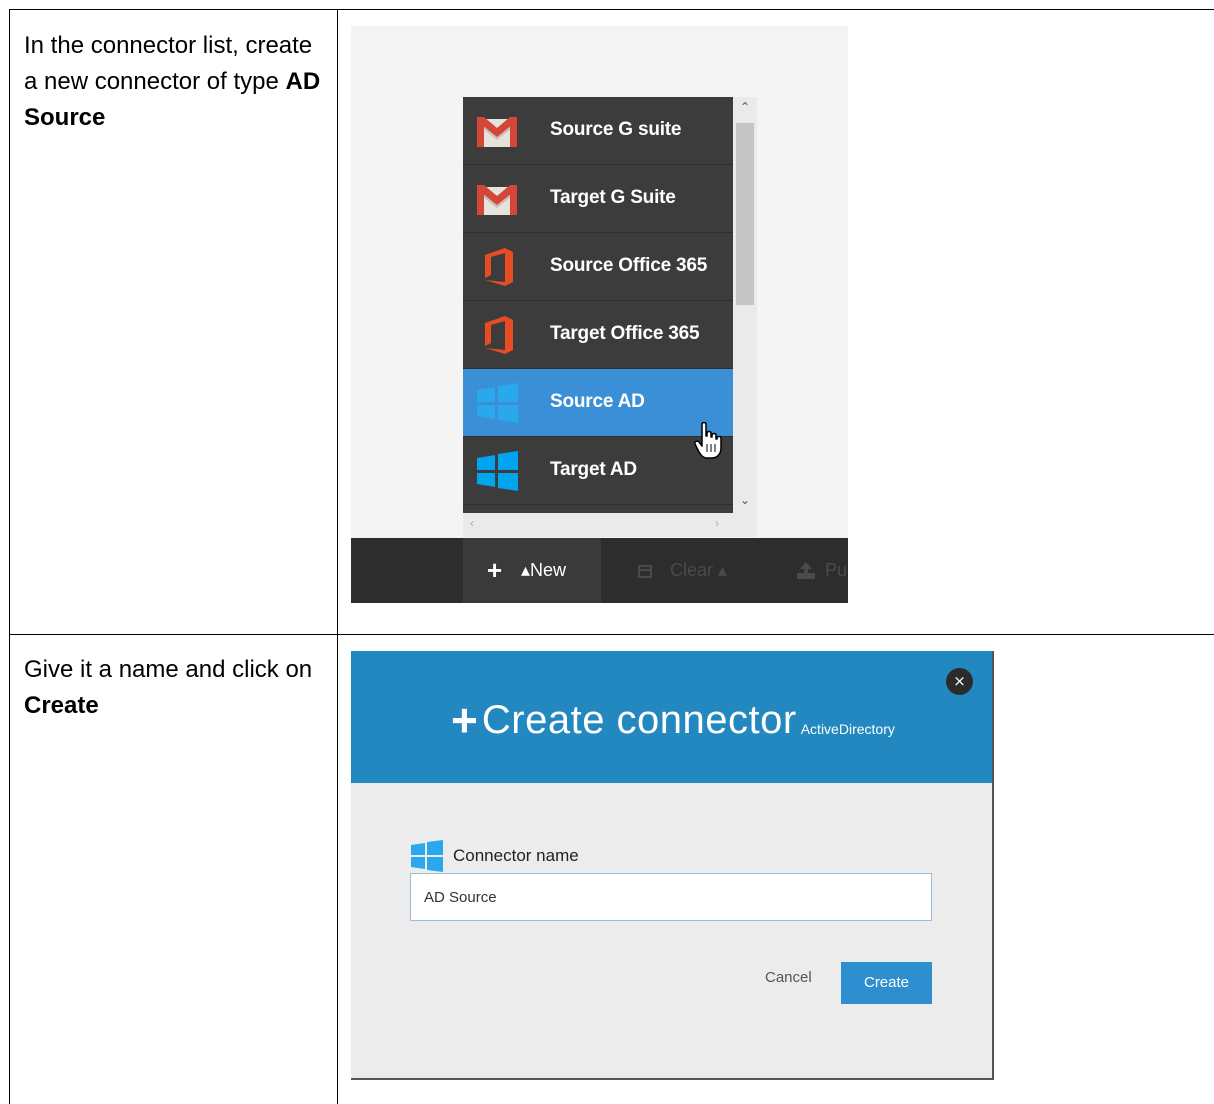 This screenshot has height=1104, width=1214. I want to click on connector-name-input, so click(671, 897).